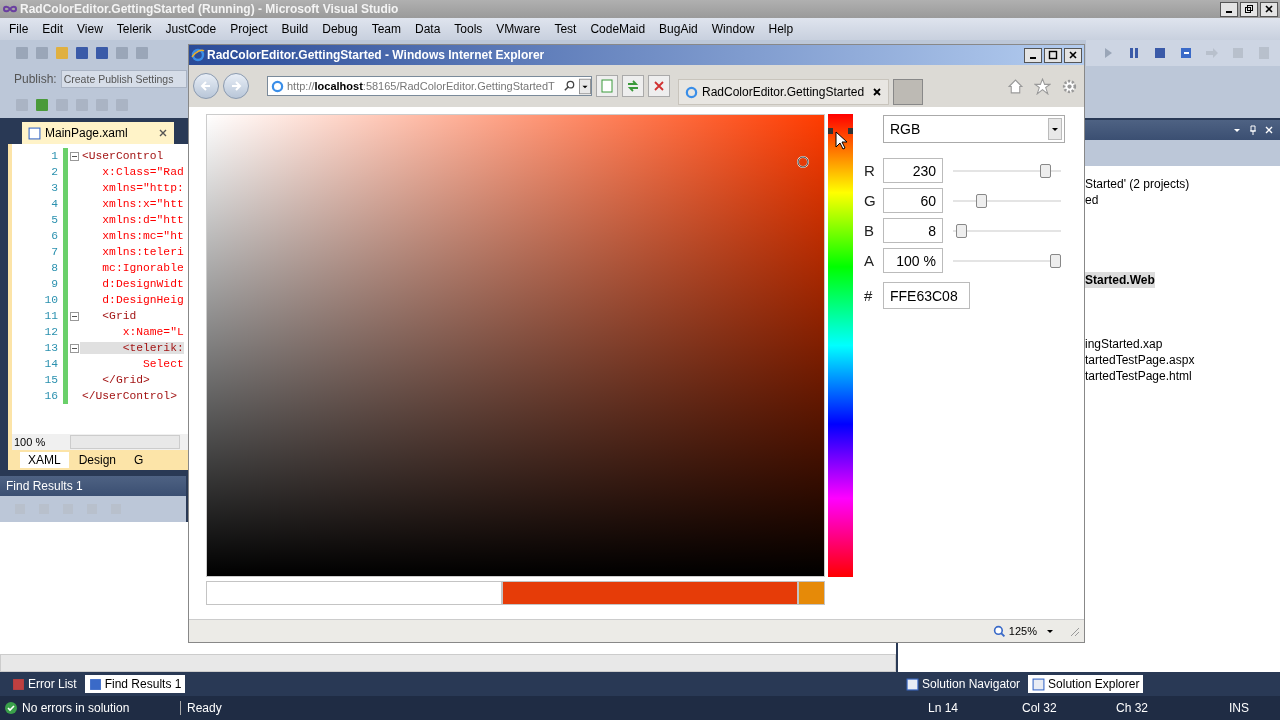 The image size is (1280, 720). Describe the element at coordinates (122, 156) in the screenshot. I see `code-line: <UserControl` at that location.